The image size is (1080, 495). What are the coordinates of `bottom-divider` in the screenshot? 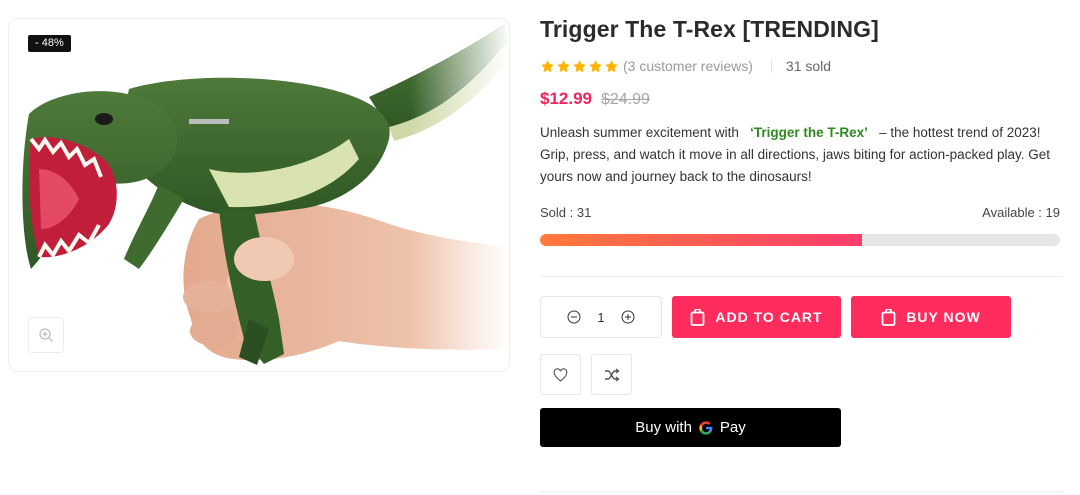 It's located at (801, 491).